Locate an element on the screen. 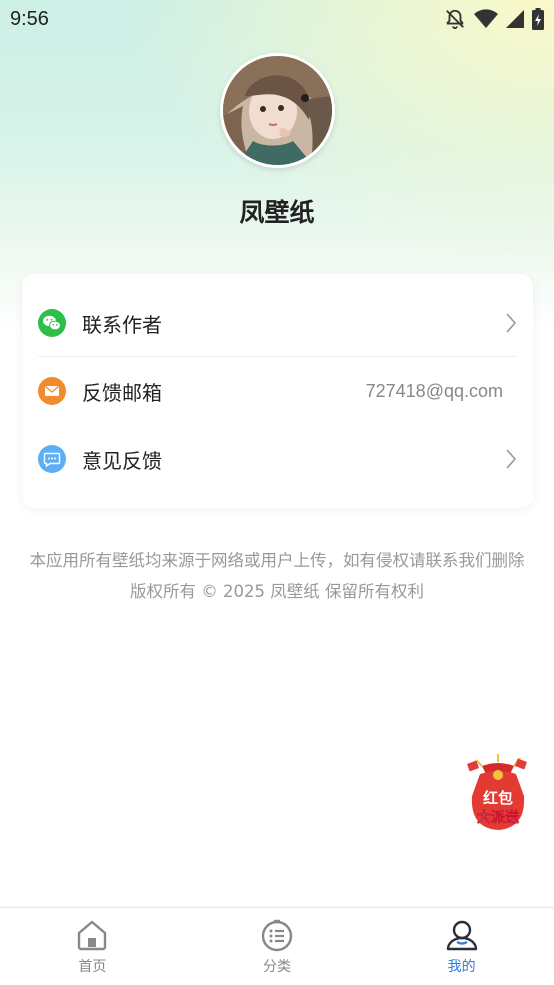  opinion-feedback-row: 意见反馈 is located at coordinates (277, 459).